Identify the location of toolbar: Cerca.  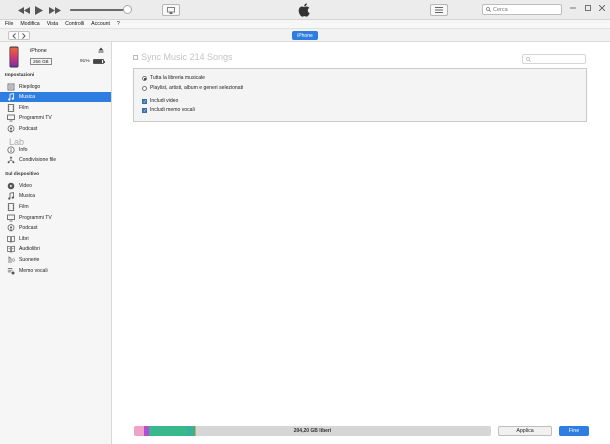
(305, 10).